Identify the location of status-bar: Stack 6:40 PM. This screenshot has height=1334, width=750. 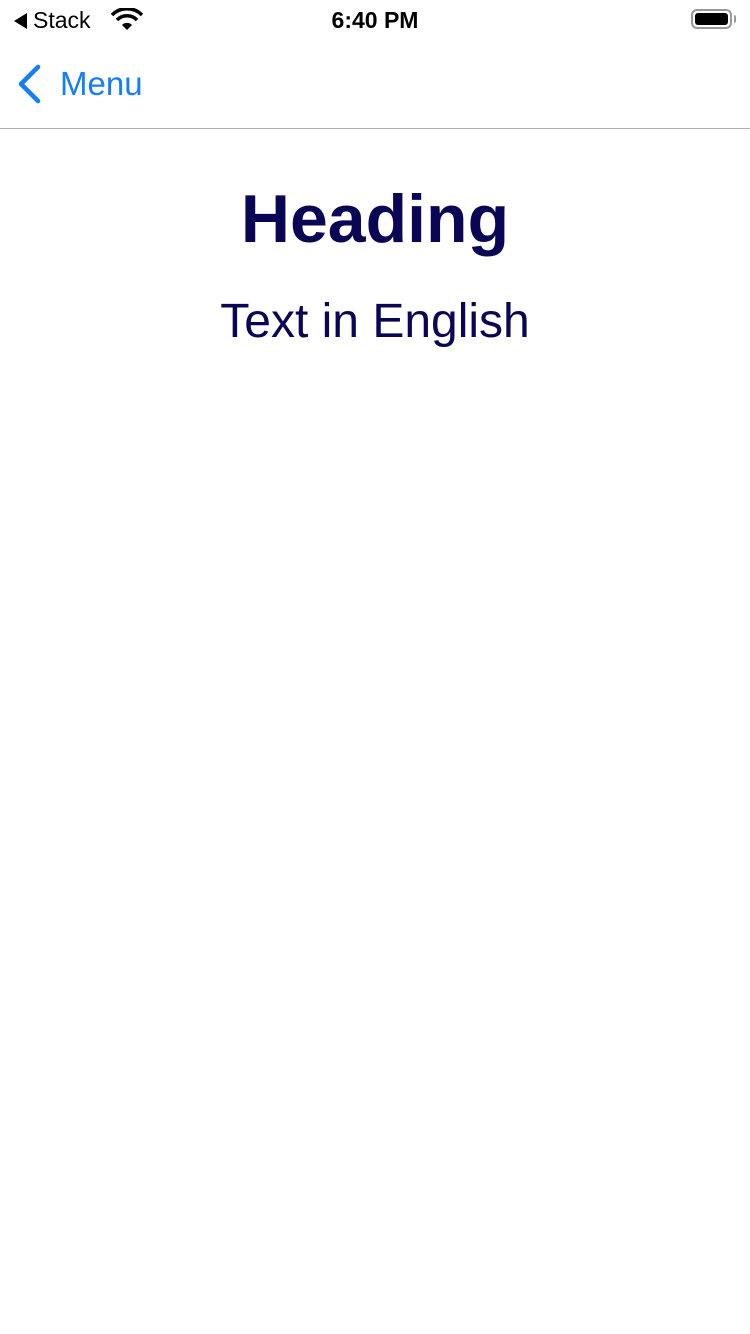
(375, 20).